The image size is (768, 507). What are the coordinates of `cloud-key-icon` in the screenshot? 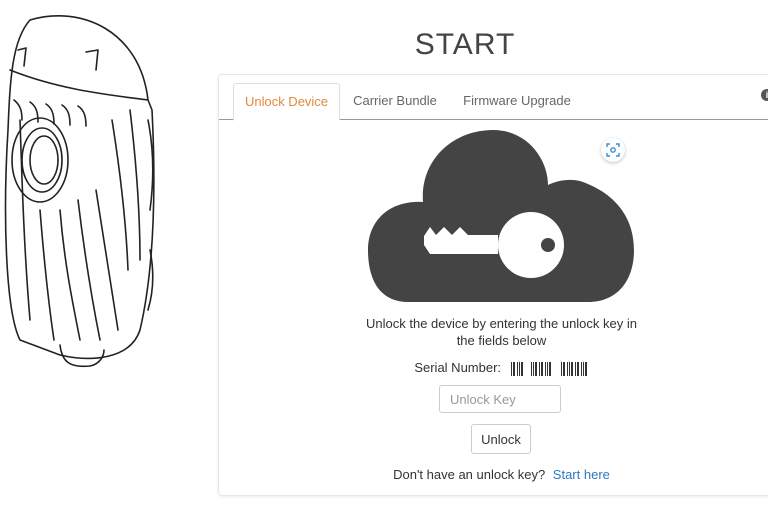 It's located at (501, 216).